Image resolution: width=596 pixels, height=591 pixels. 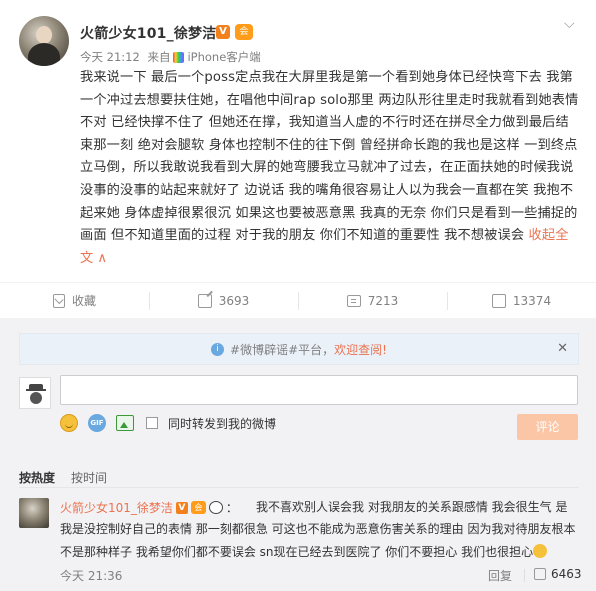 I want to click on comment-header: 火箭少女101_徐梦洁 V 会 ：, so click(x=149, y=507).